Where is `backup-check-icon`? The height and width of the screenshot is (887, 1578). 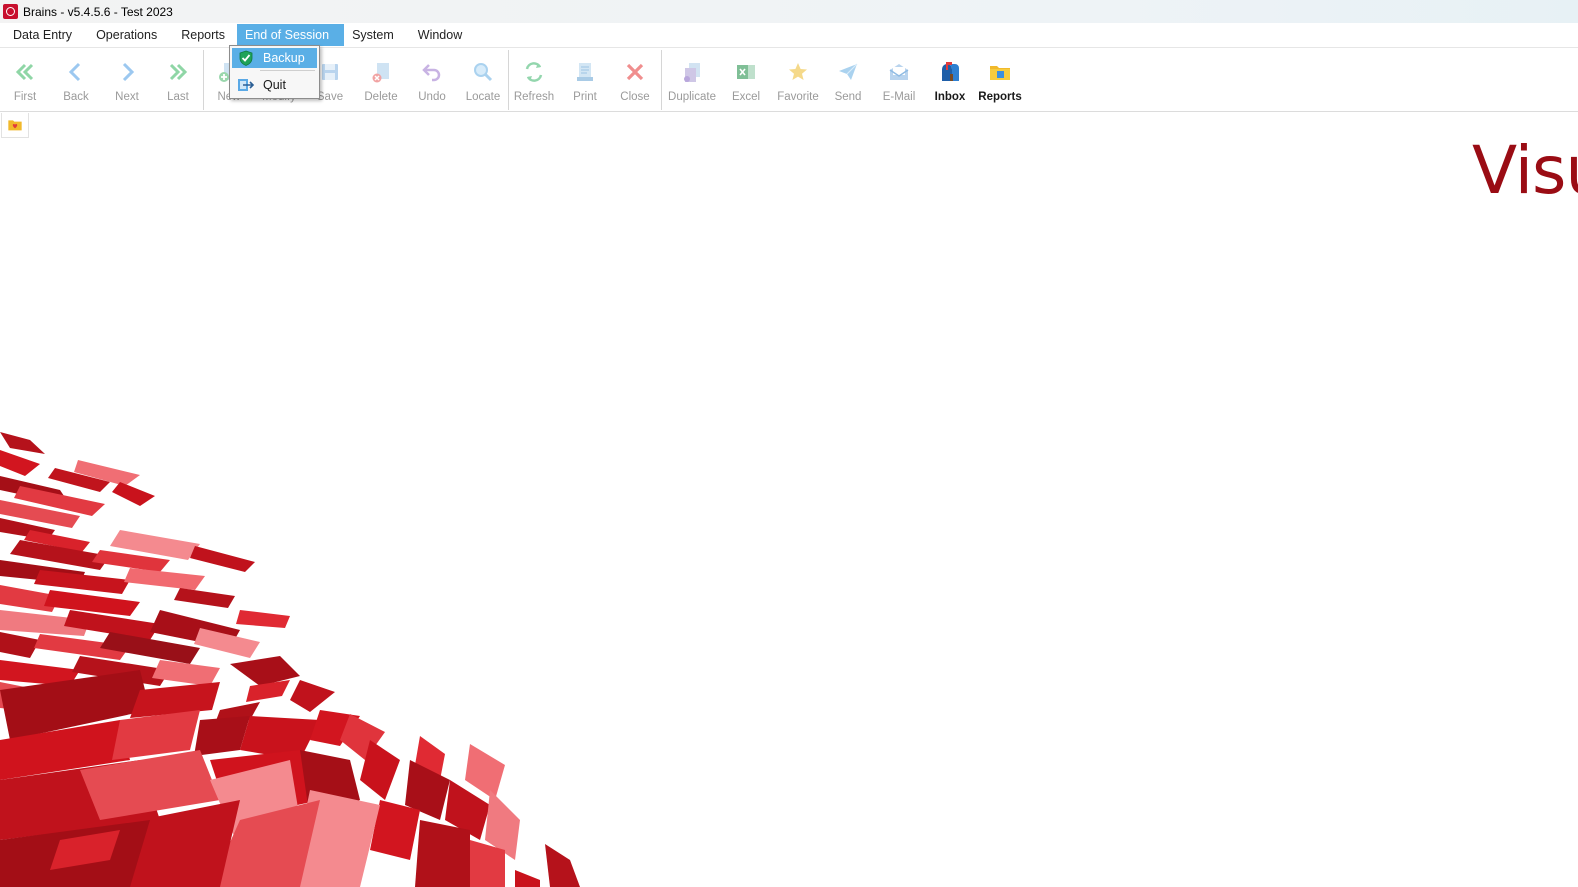
backup-check-icon is located at coordinates (246, 58).